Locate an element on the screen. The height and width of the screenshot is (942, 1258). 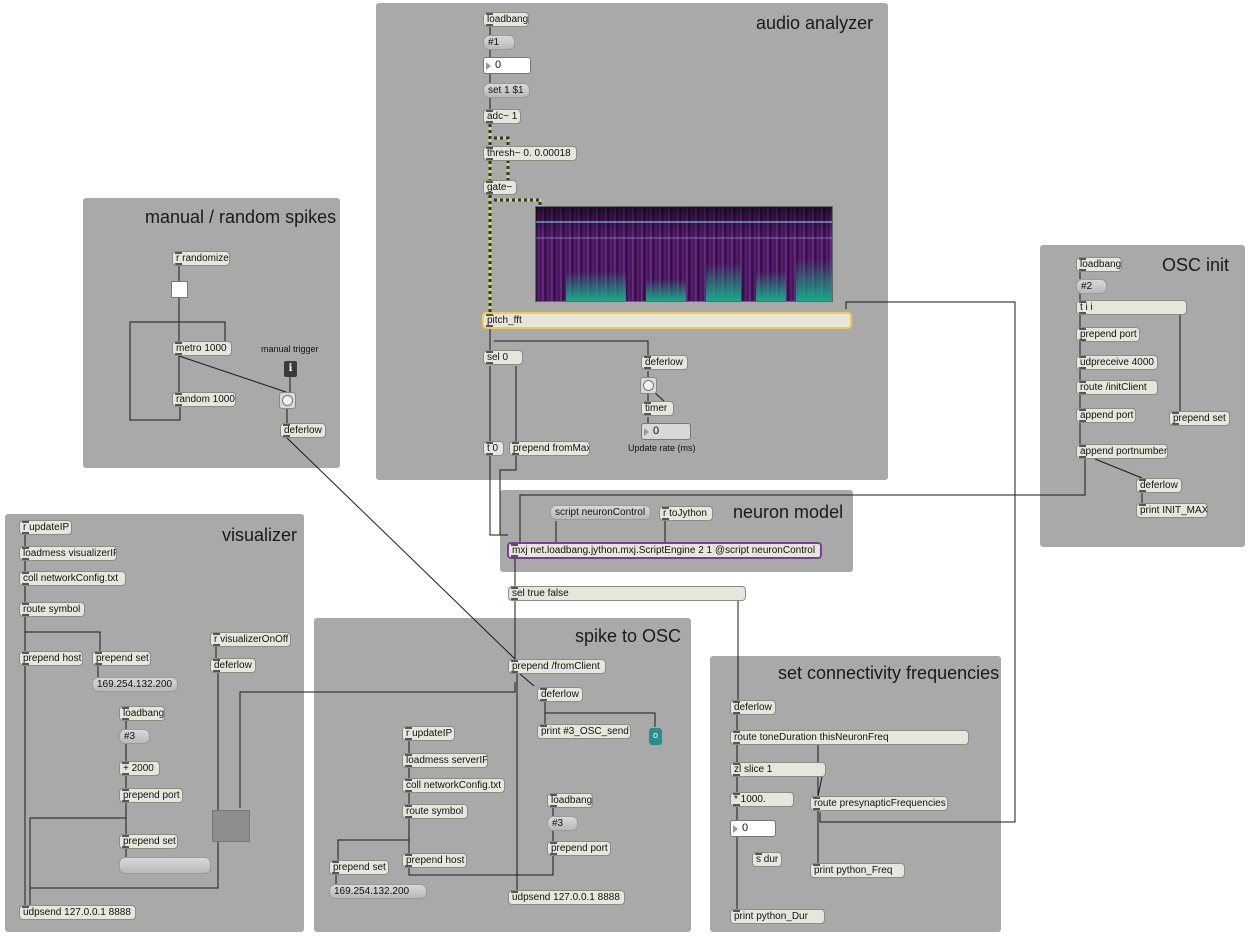
spike-arg-message: #3 is located at coordinates (562, 823).